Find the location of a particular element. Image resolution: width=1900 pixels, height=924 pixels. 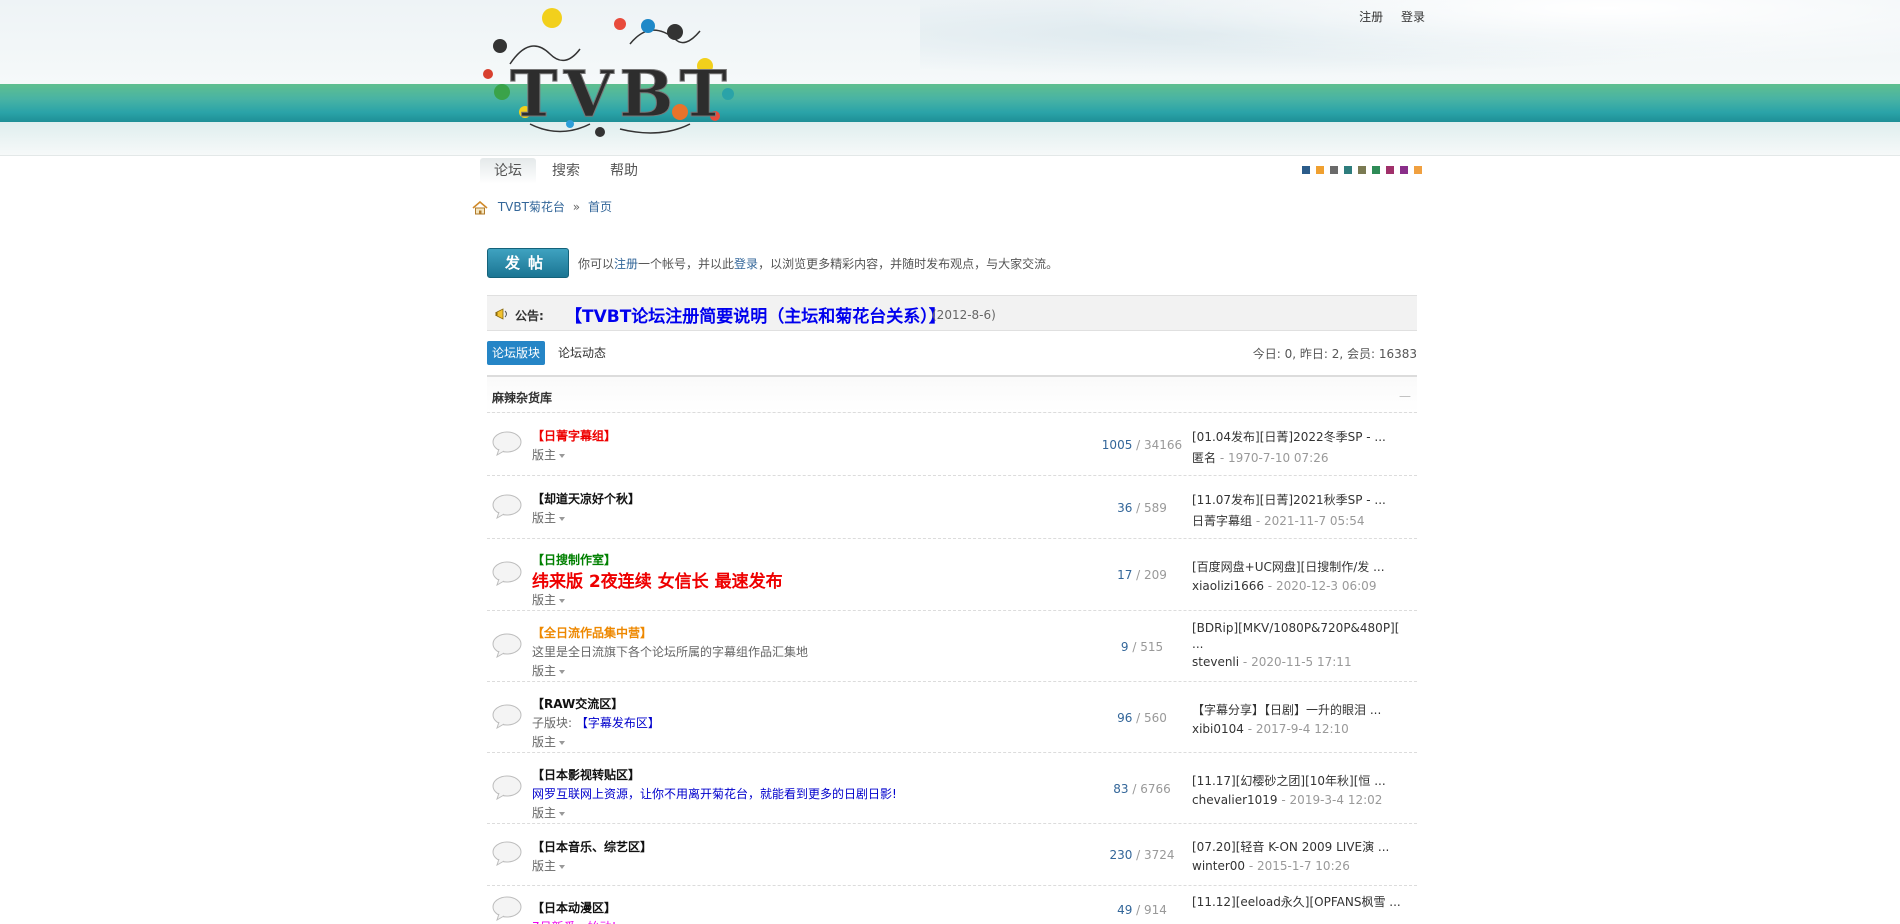

forum-name: 【日本动漫区】 is located at coordinates (574, 907).